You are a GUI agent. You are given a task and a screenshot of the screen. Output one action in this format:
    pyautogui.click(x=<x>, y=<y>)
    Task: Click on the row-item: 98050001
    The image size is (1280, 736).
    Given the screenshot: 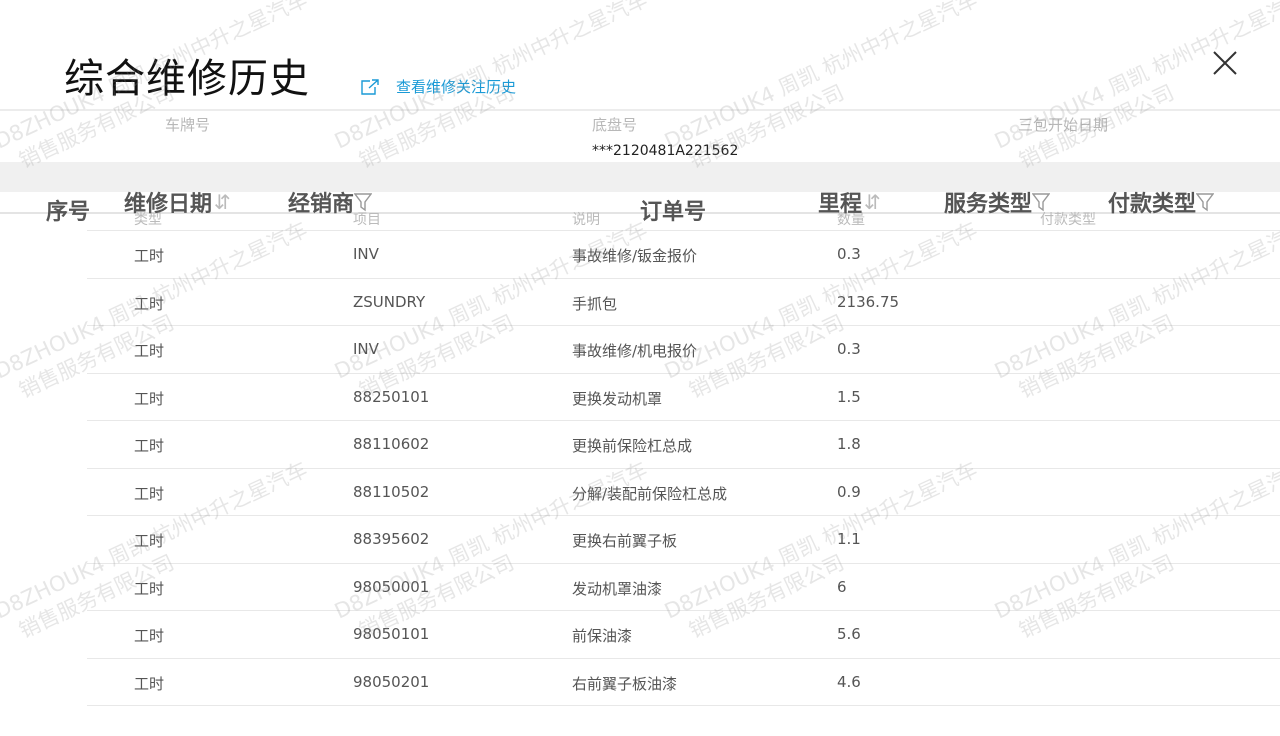 What is the action you would take?
    pyautogui.click(x=391, y=586)
    